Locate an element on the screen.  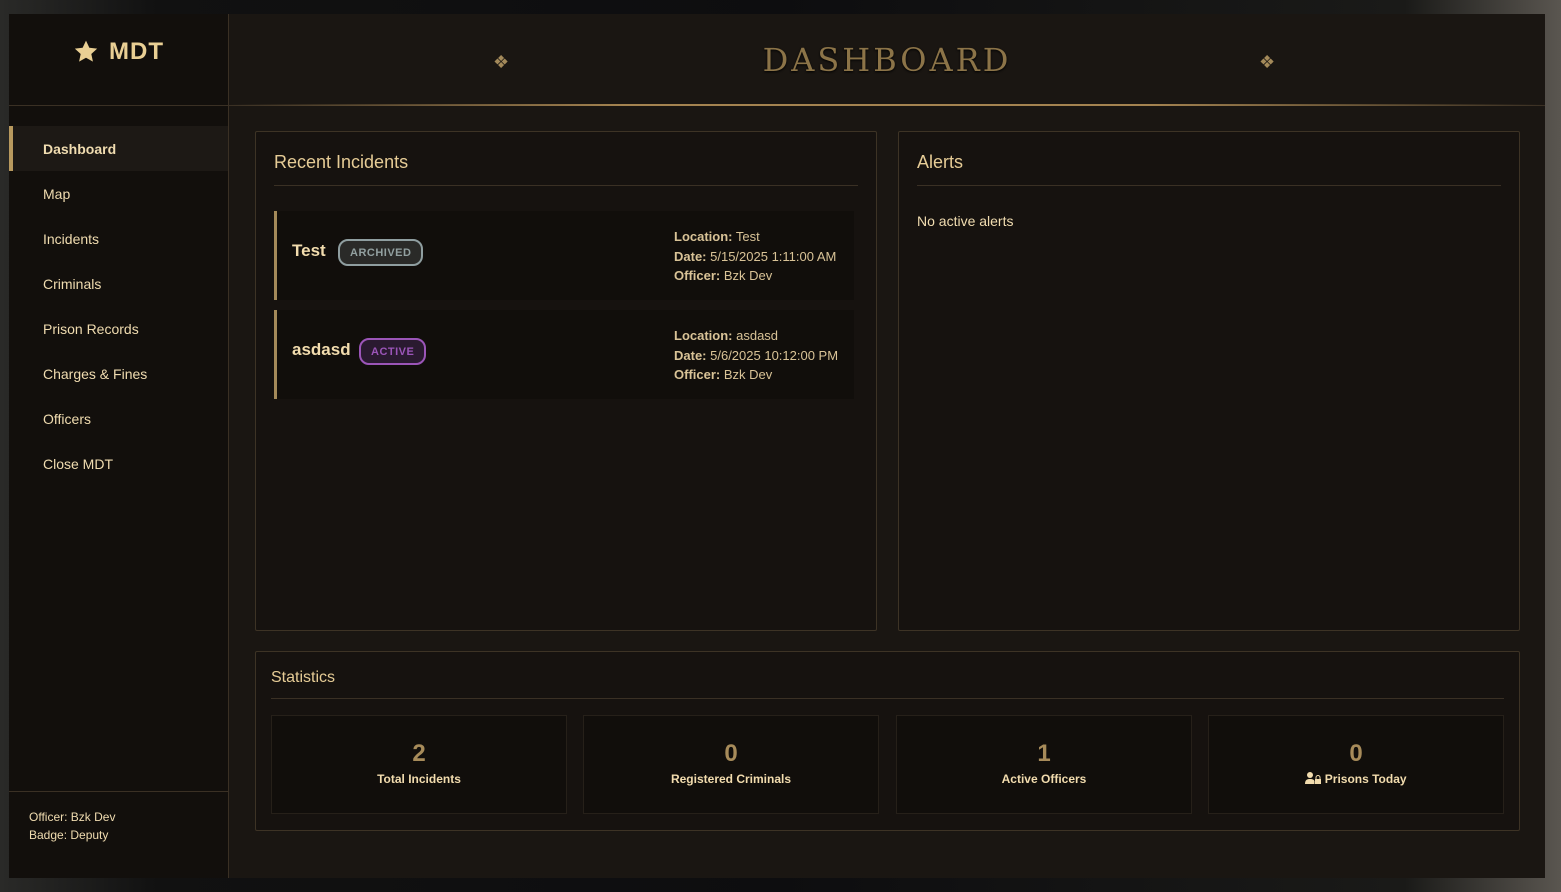
stat-registered-criminals: 0 Registered Criminals is located at coordinates (731, 764).